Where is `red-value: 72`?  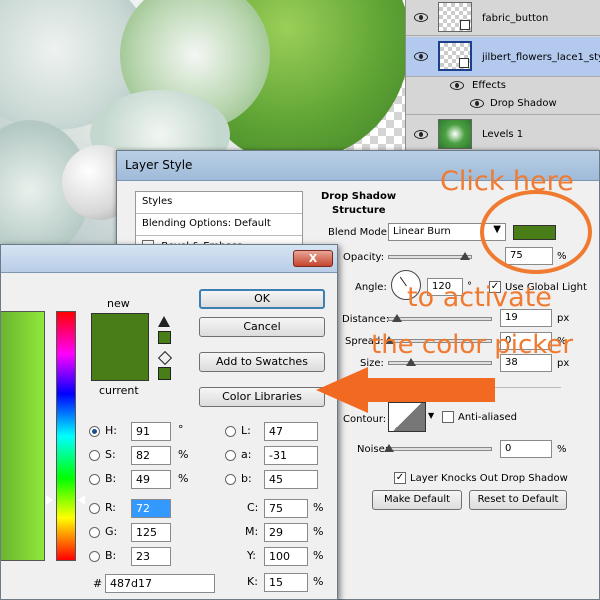
red-value: 72 is located at coordinates (143, 508).